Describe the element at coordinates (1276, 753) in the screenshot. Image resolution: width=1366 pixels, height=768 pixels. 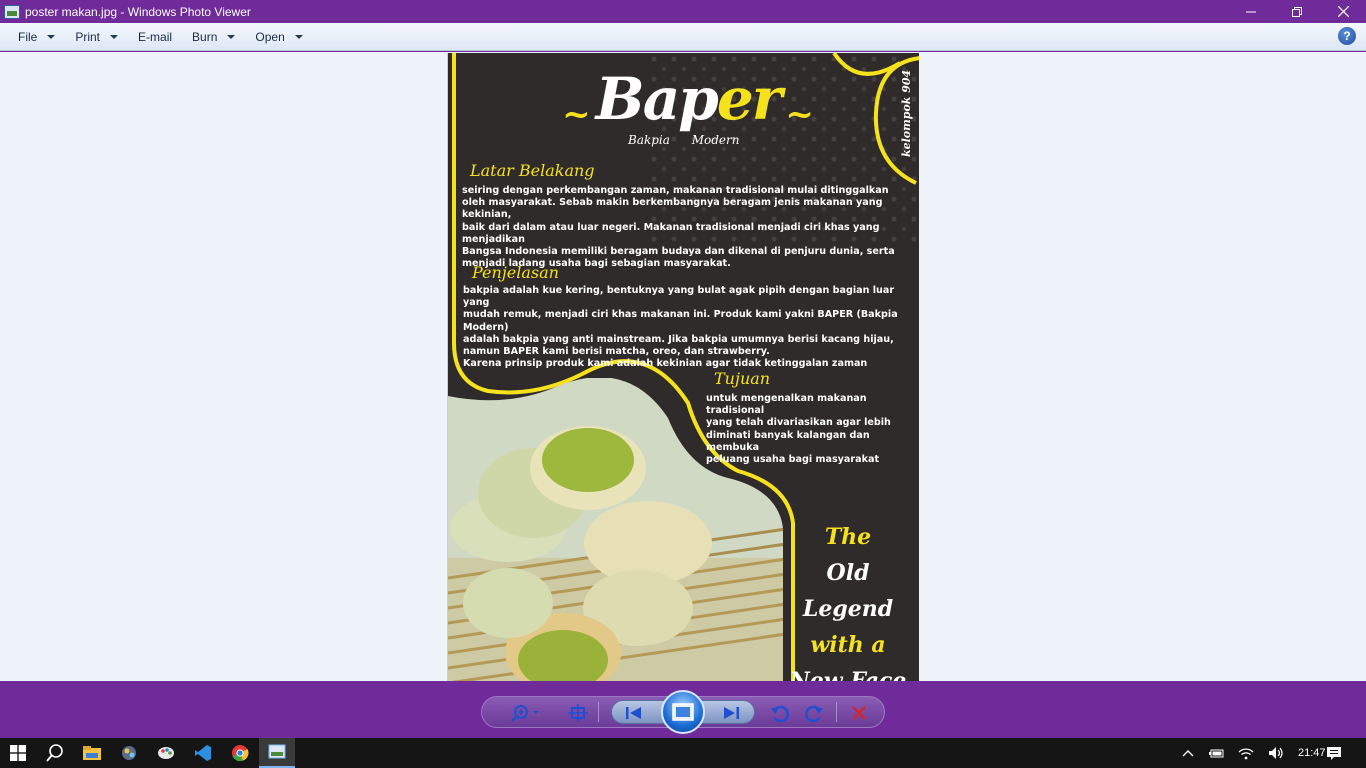
I see `volume-icon` at that location.